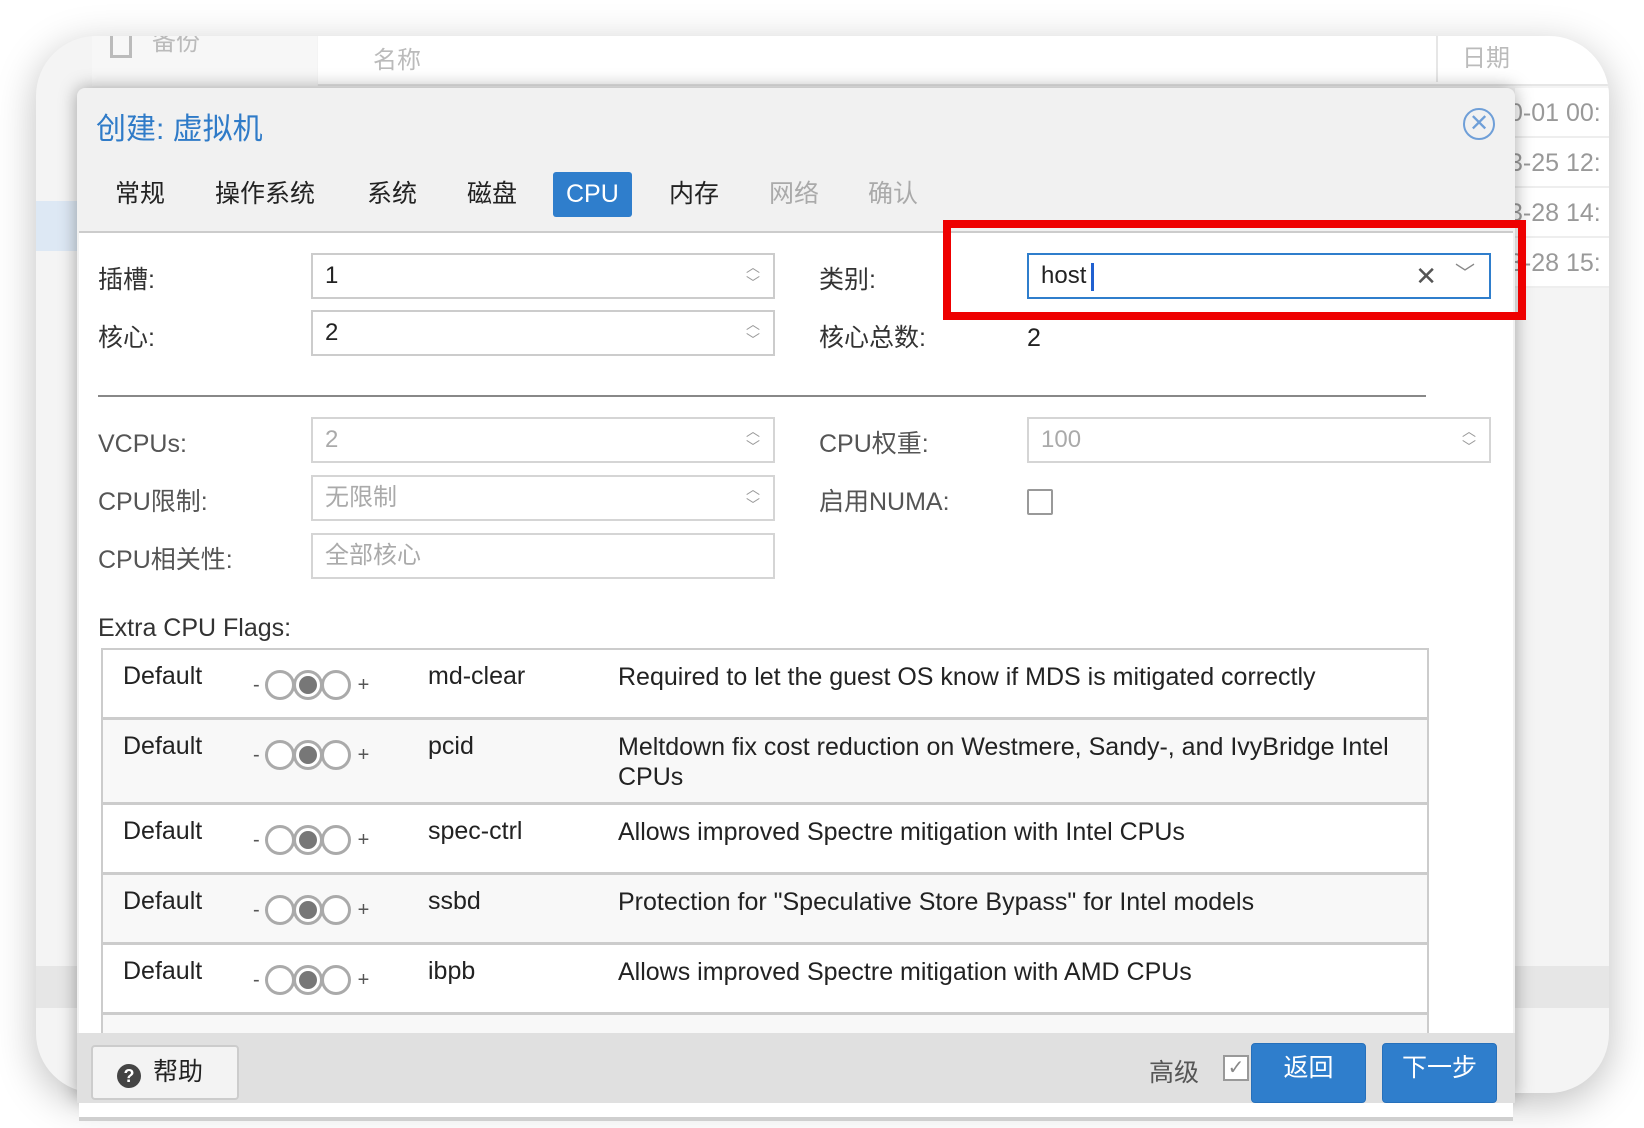  Describe the element at coordinates (475, 831) in the screenshot. I see `flag-name: spec-ctrl` at that location.